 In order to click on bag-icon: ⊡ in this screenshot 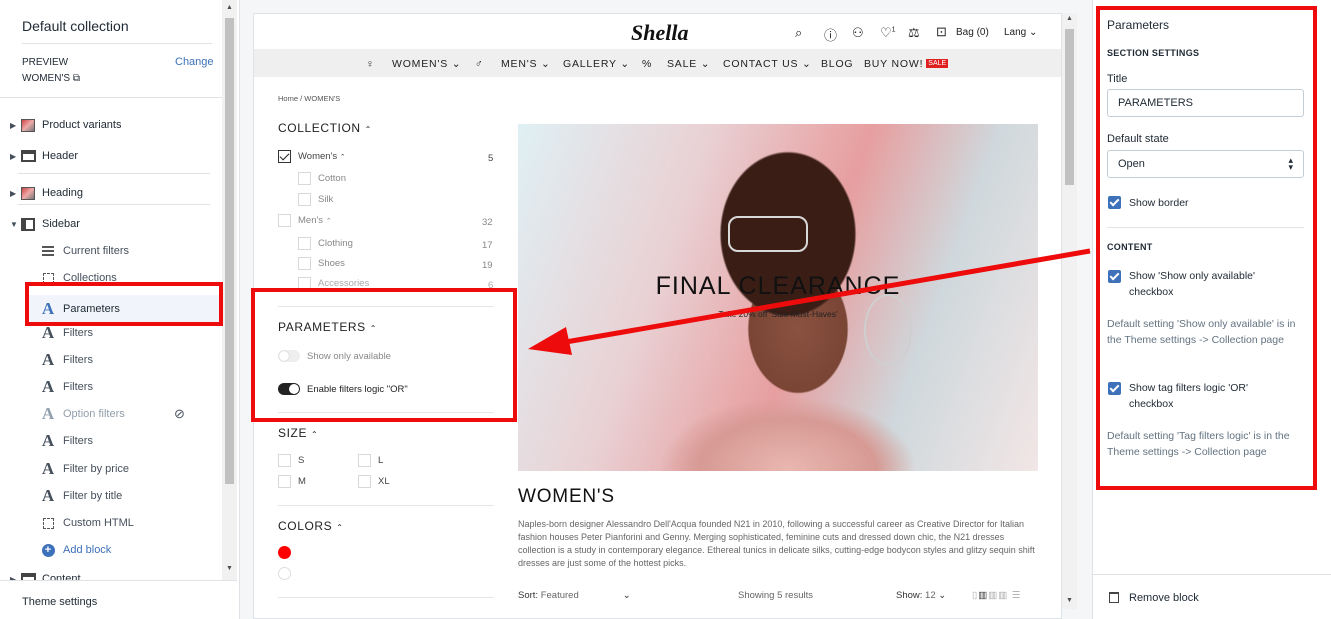, I will do `click(941, 32)`.